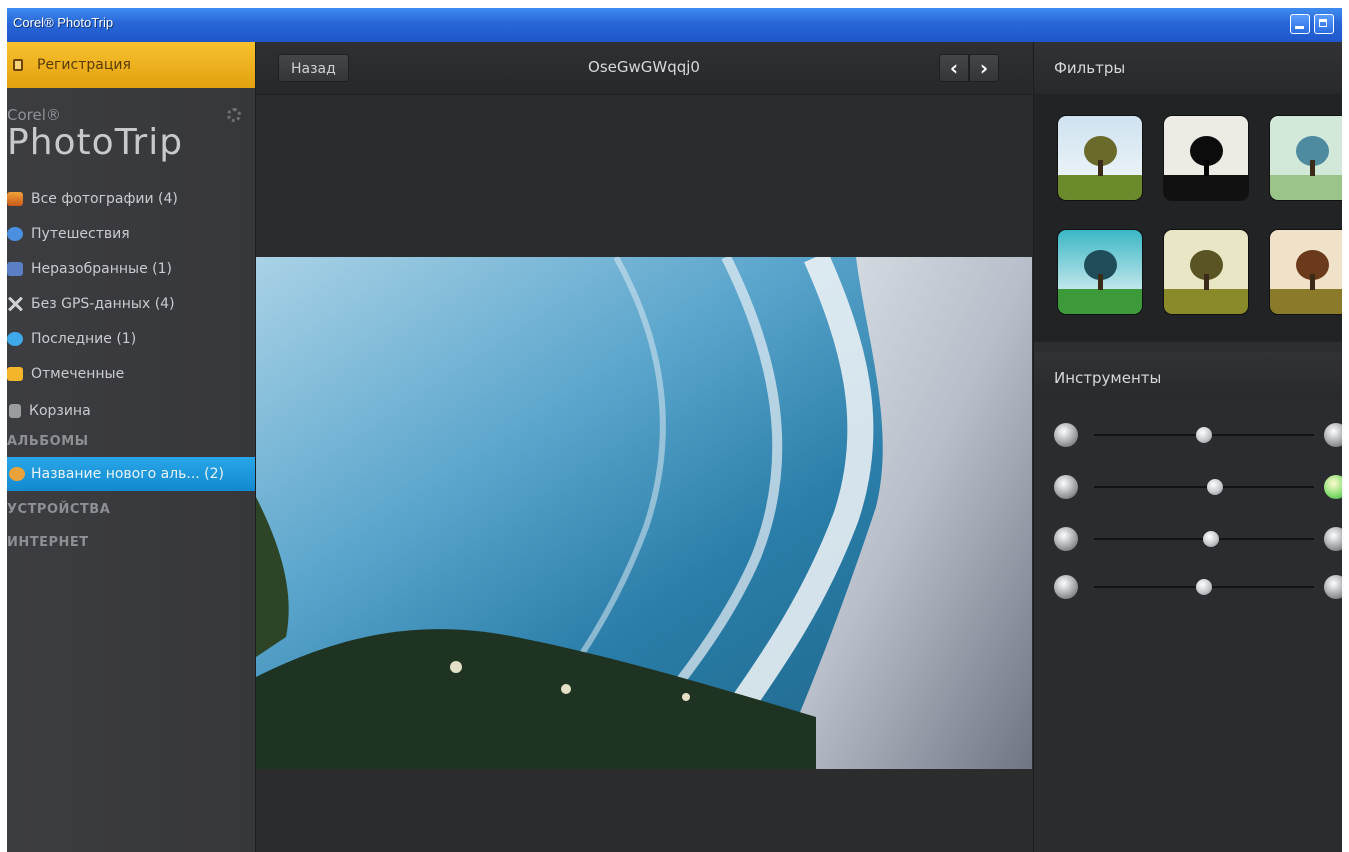  I want to click on tools-panel, so click(1188, 626).